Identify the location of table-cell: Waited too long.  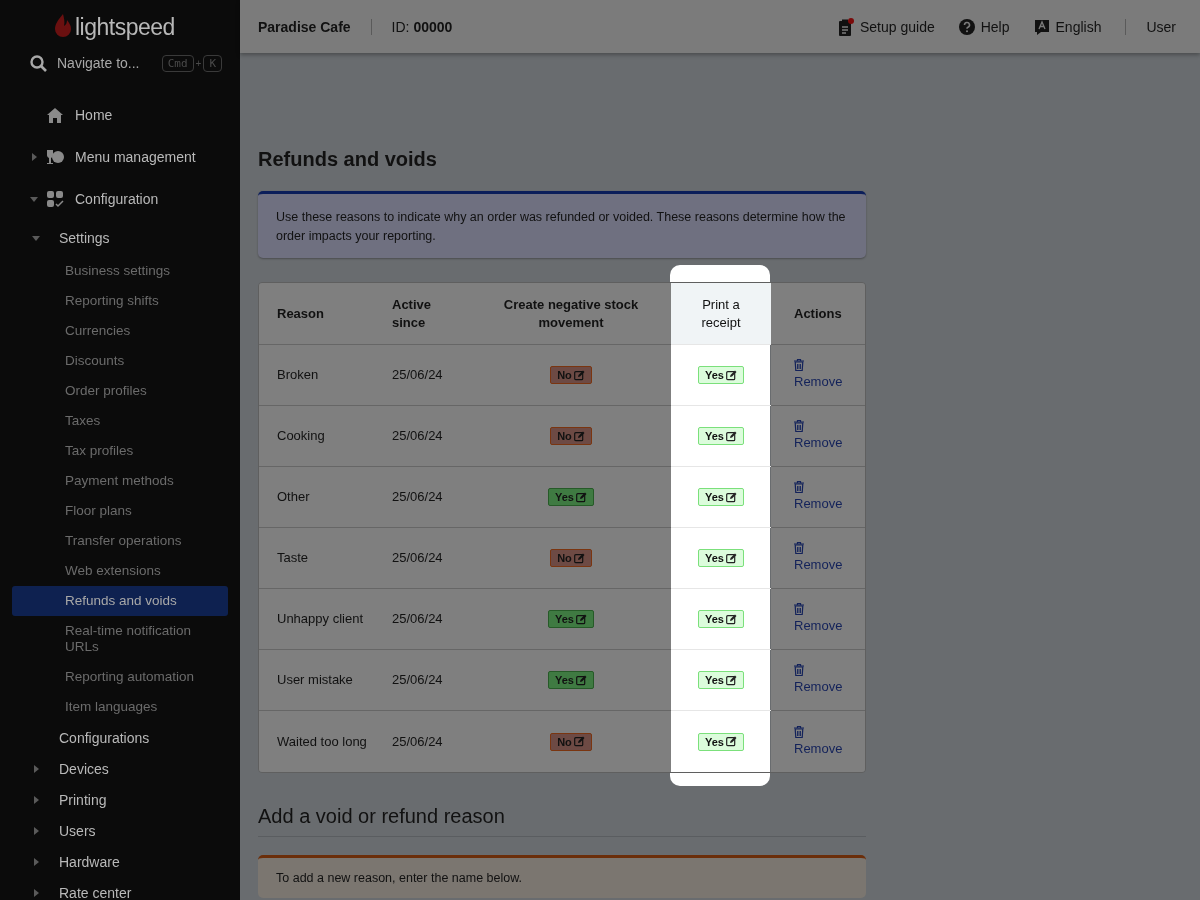
(322, 741).